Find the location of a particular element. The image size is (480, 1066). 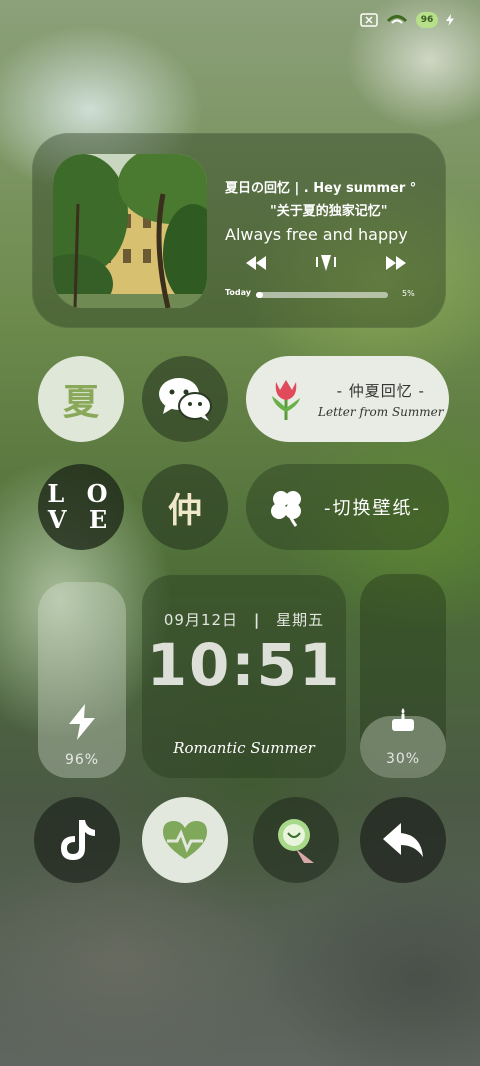

play-pause-icon is located at coordinates (326, 263).